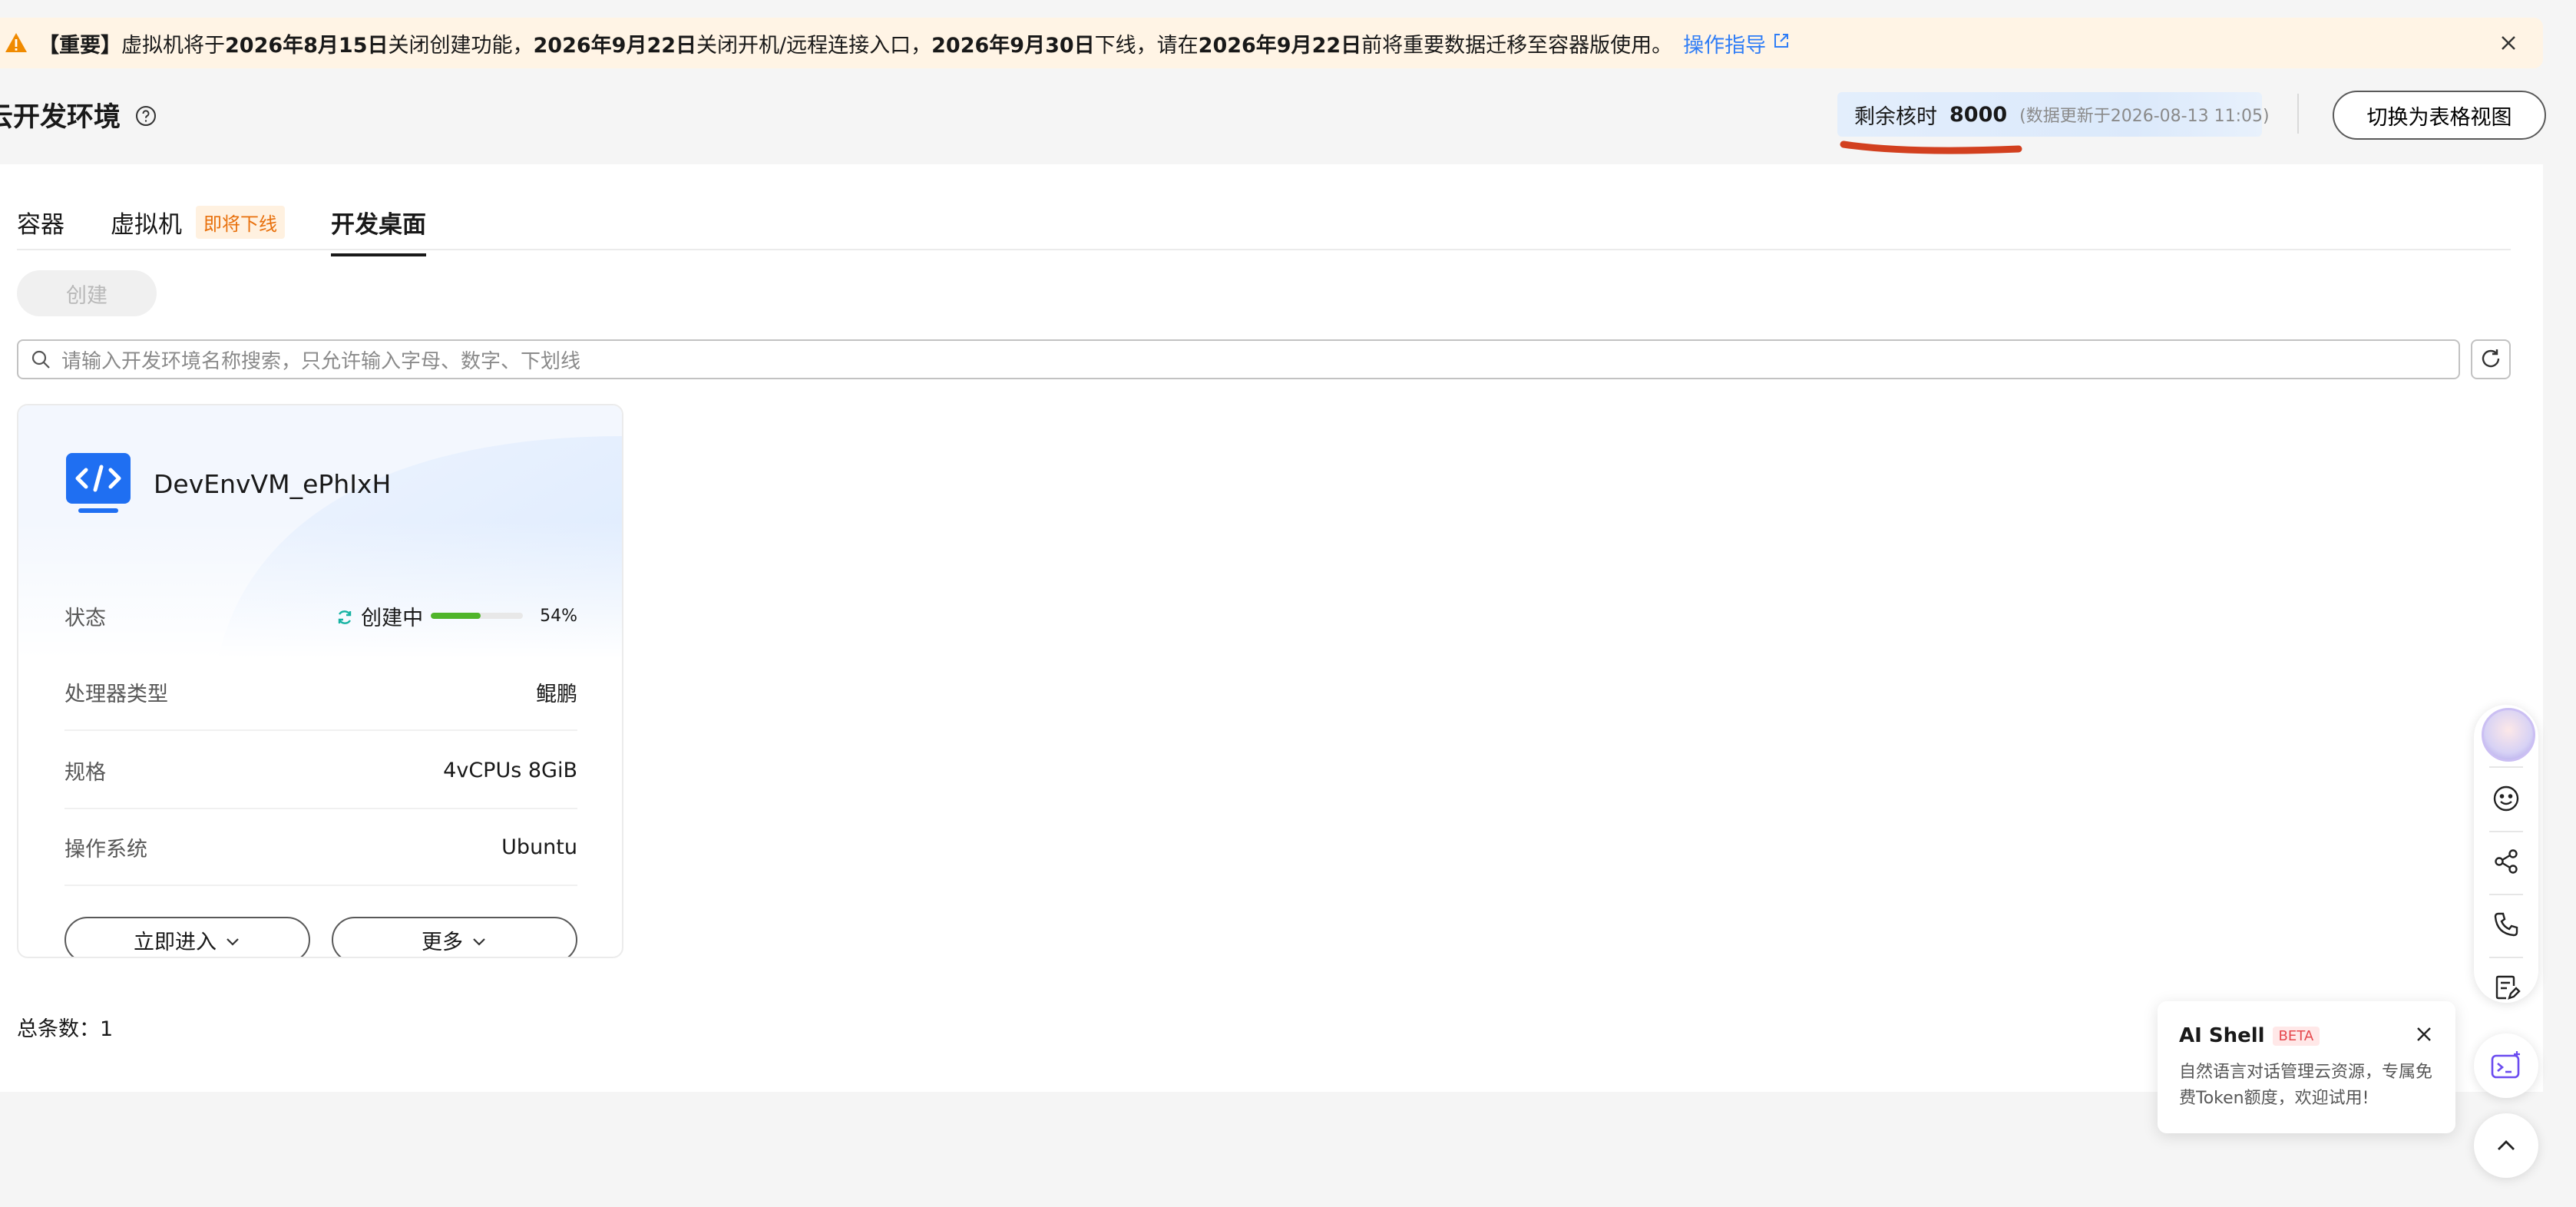 The width and height of the screenshot is (2576, 1207). I want to click on notice-segment: 前将重要数据迁移至容器版使用。, so click(1517, 45).